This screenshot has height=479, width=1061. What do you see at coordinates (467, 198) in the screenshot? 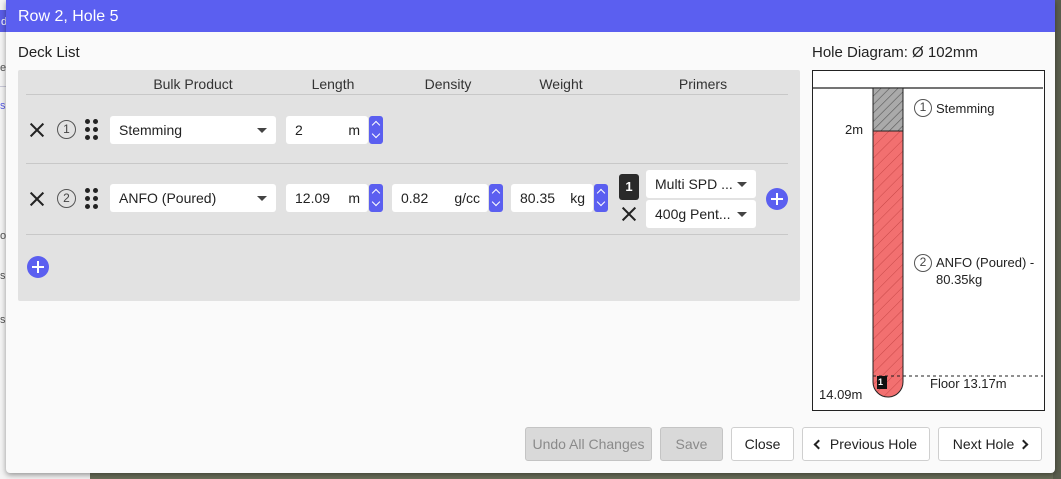
I see `density-unit: g/cc` at bounding box center [467, 198].